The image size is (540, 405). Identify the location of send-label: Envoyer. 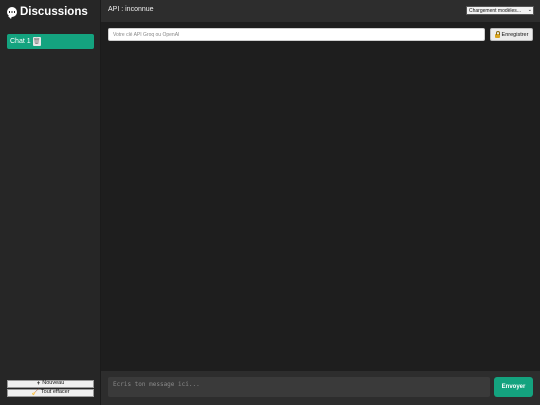
(513, 387).